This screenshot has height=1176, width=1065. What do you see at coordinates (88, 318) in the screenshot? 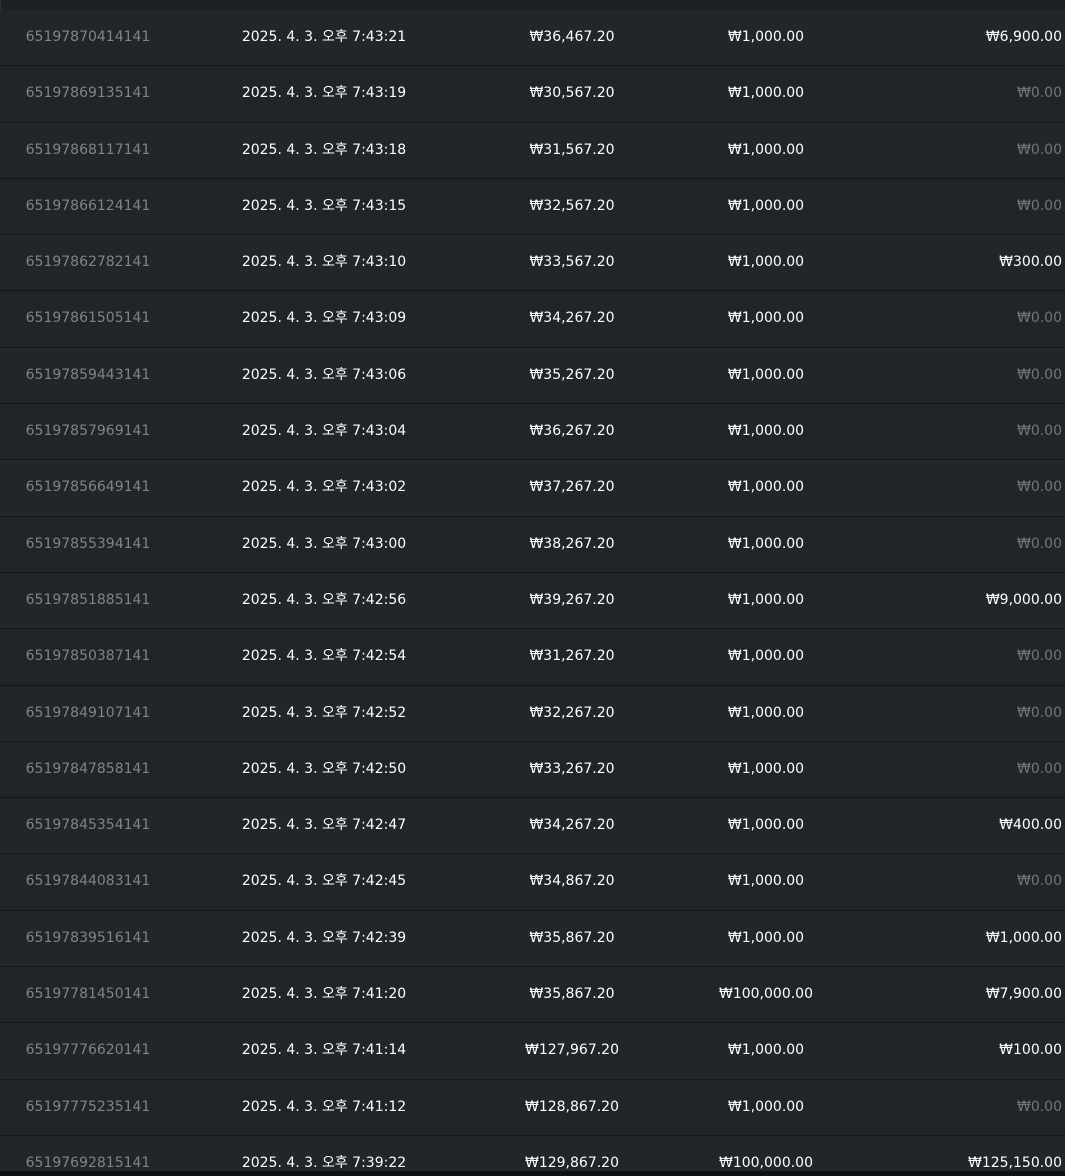
I see `round-id-cell: 65197861505141` at bounding box center [88, 318].